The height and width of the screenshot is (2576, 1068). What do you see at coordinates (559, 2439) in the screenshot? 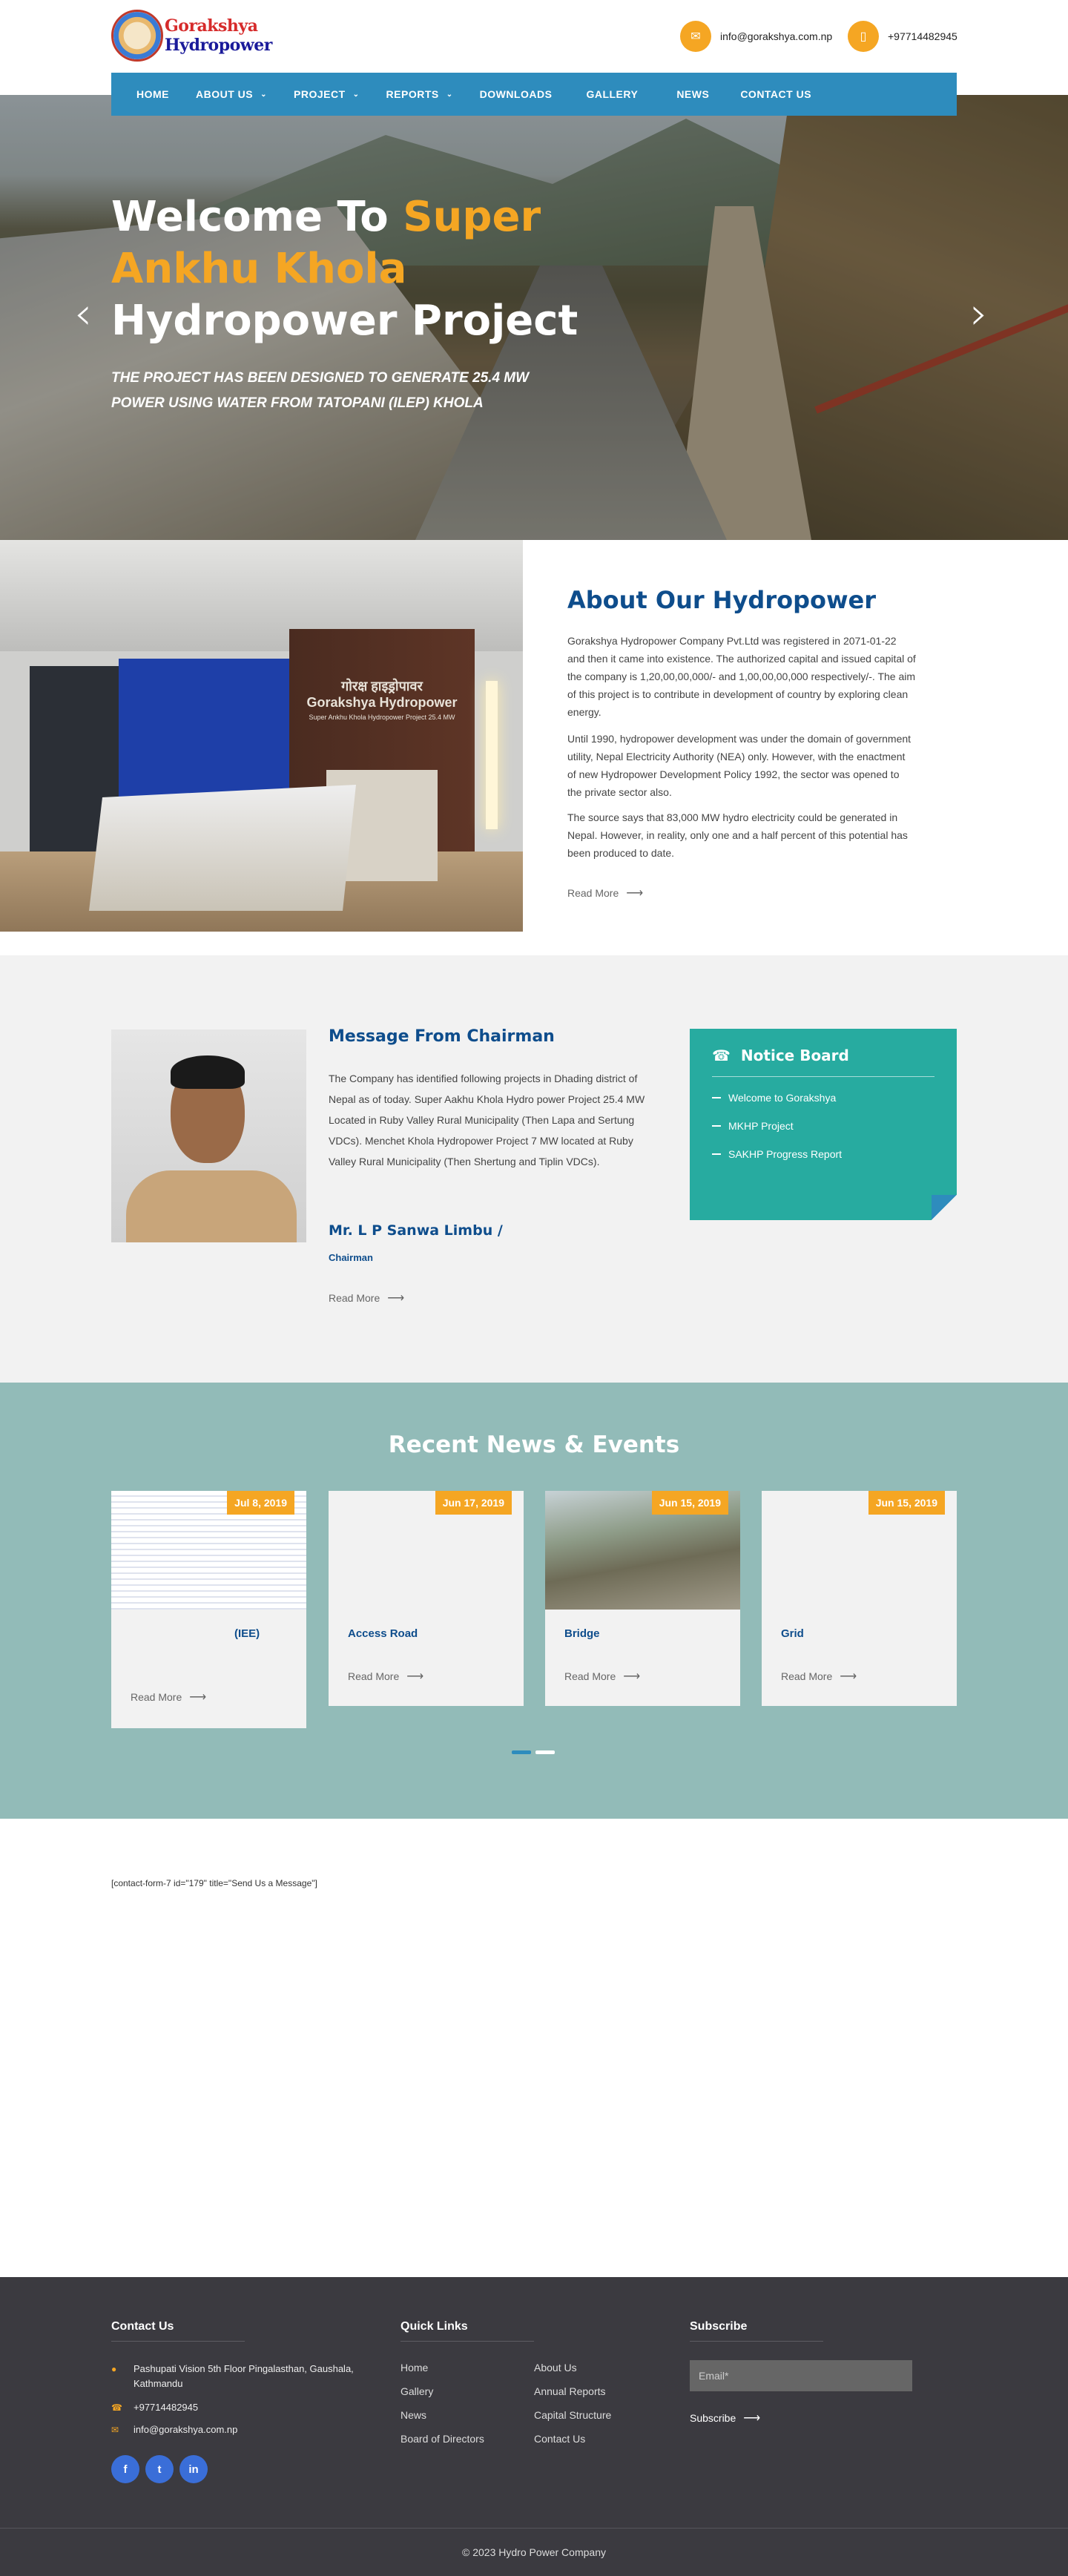
I see `footer-link-contact-us: Contact Us` at bounding box center [559, 2439].